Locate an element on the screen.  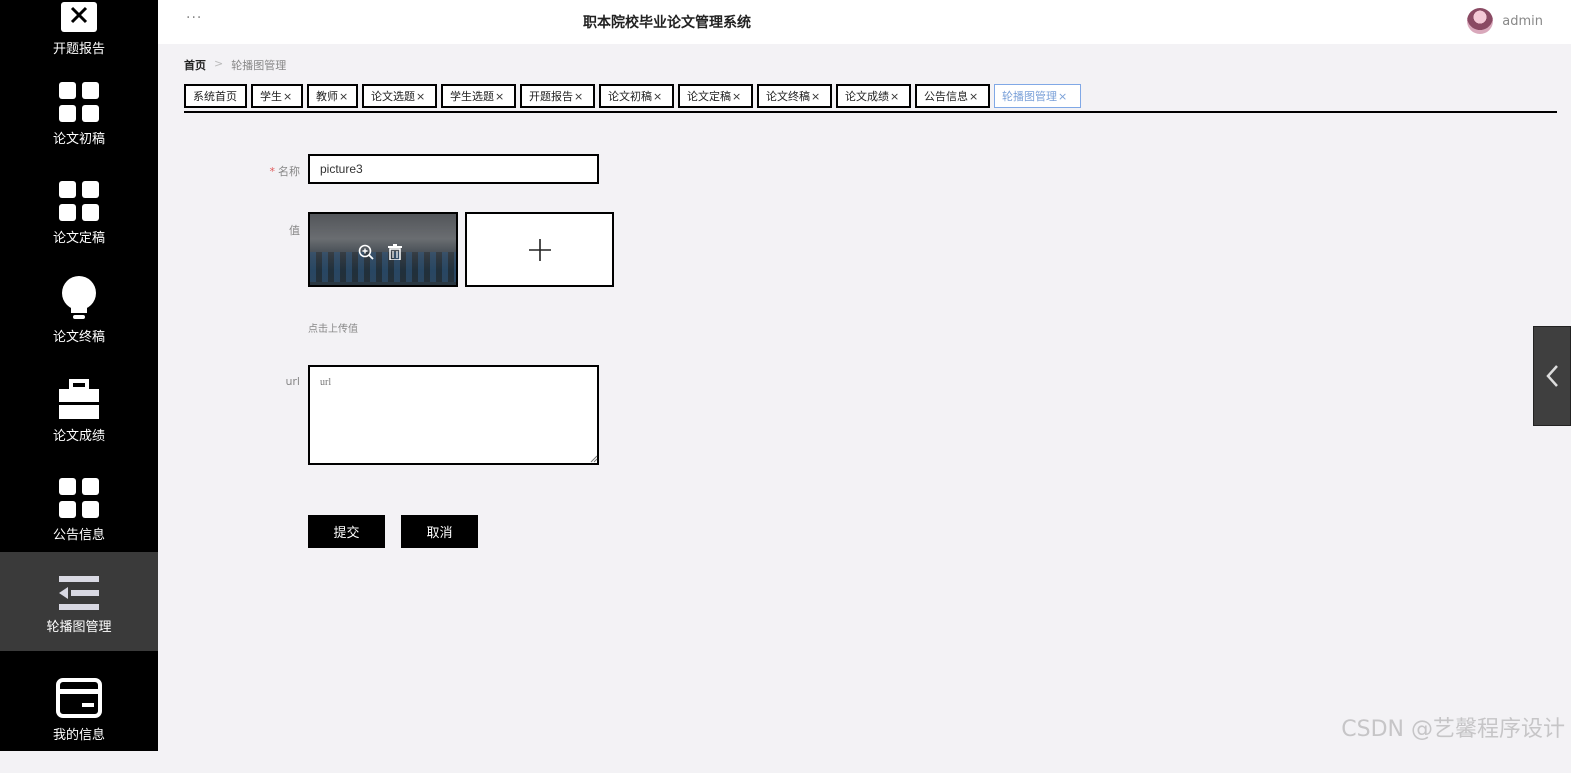
tab-label: 论文终稿 is located at coordinates (788, 96).